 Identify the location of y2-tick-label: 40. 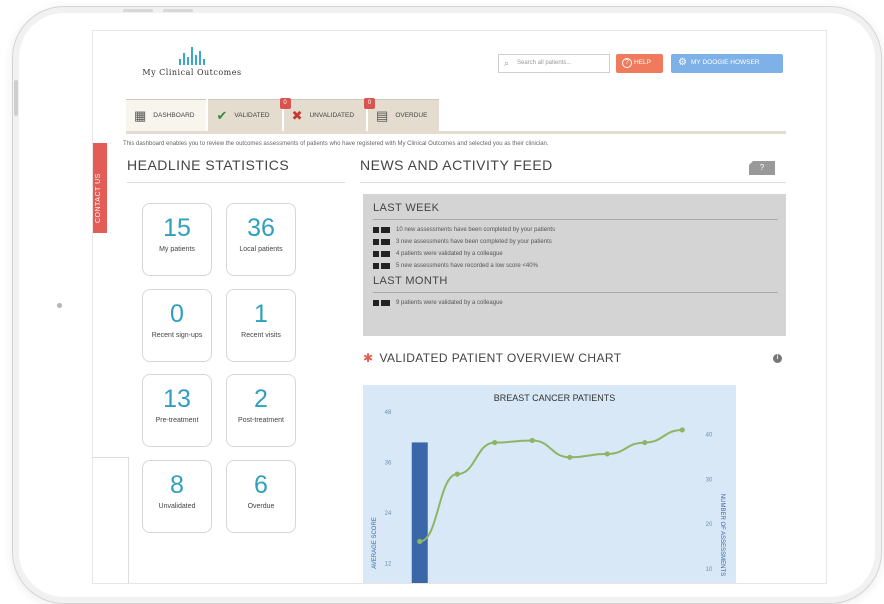
(709, 435).